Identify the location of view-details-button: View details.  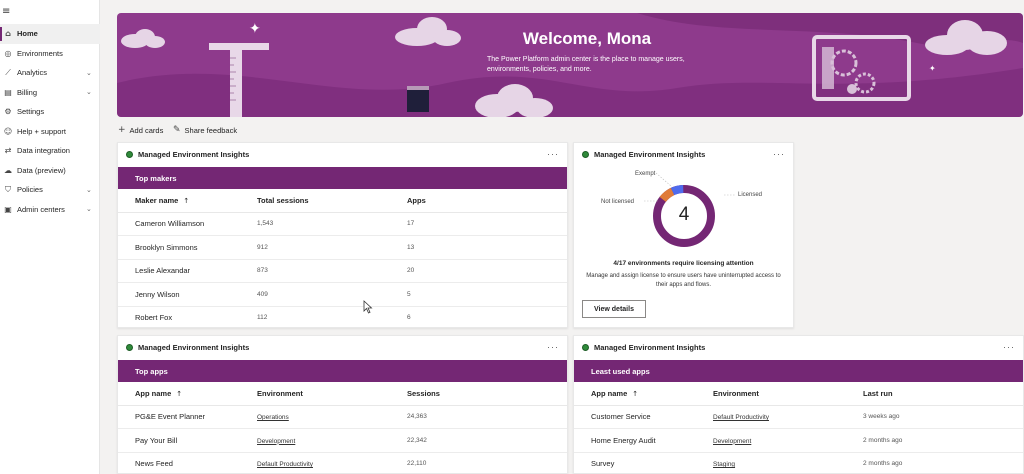
(614, 309).